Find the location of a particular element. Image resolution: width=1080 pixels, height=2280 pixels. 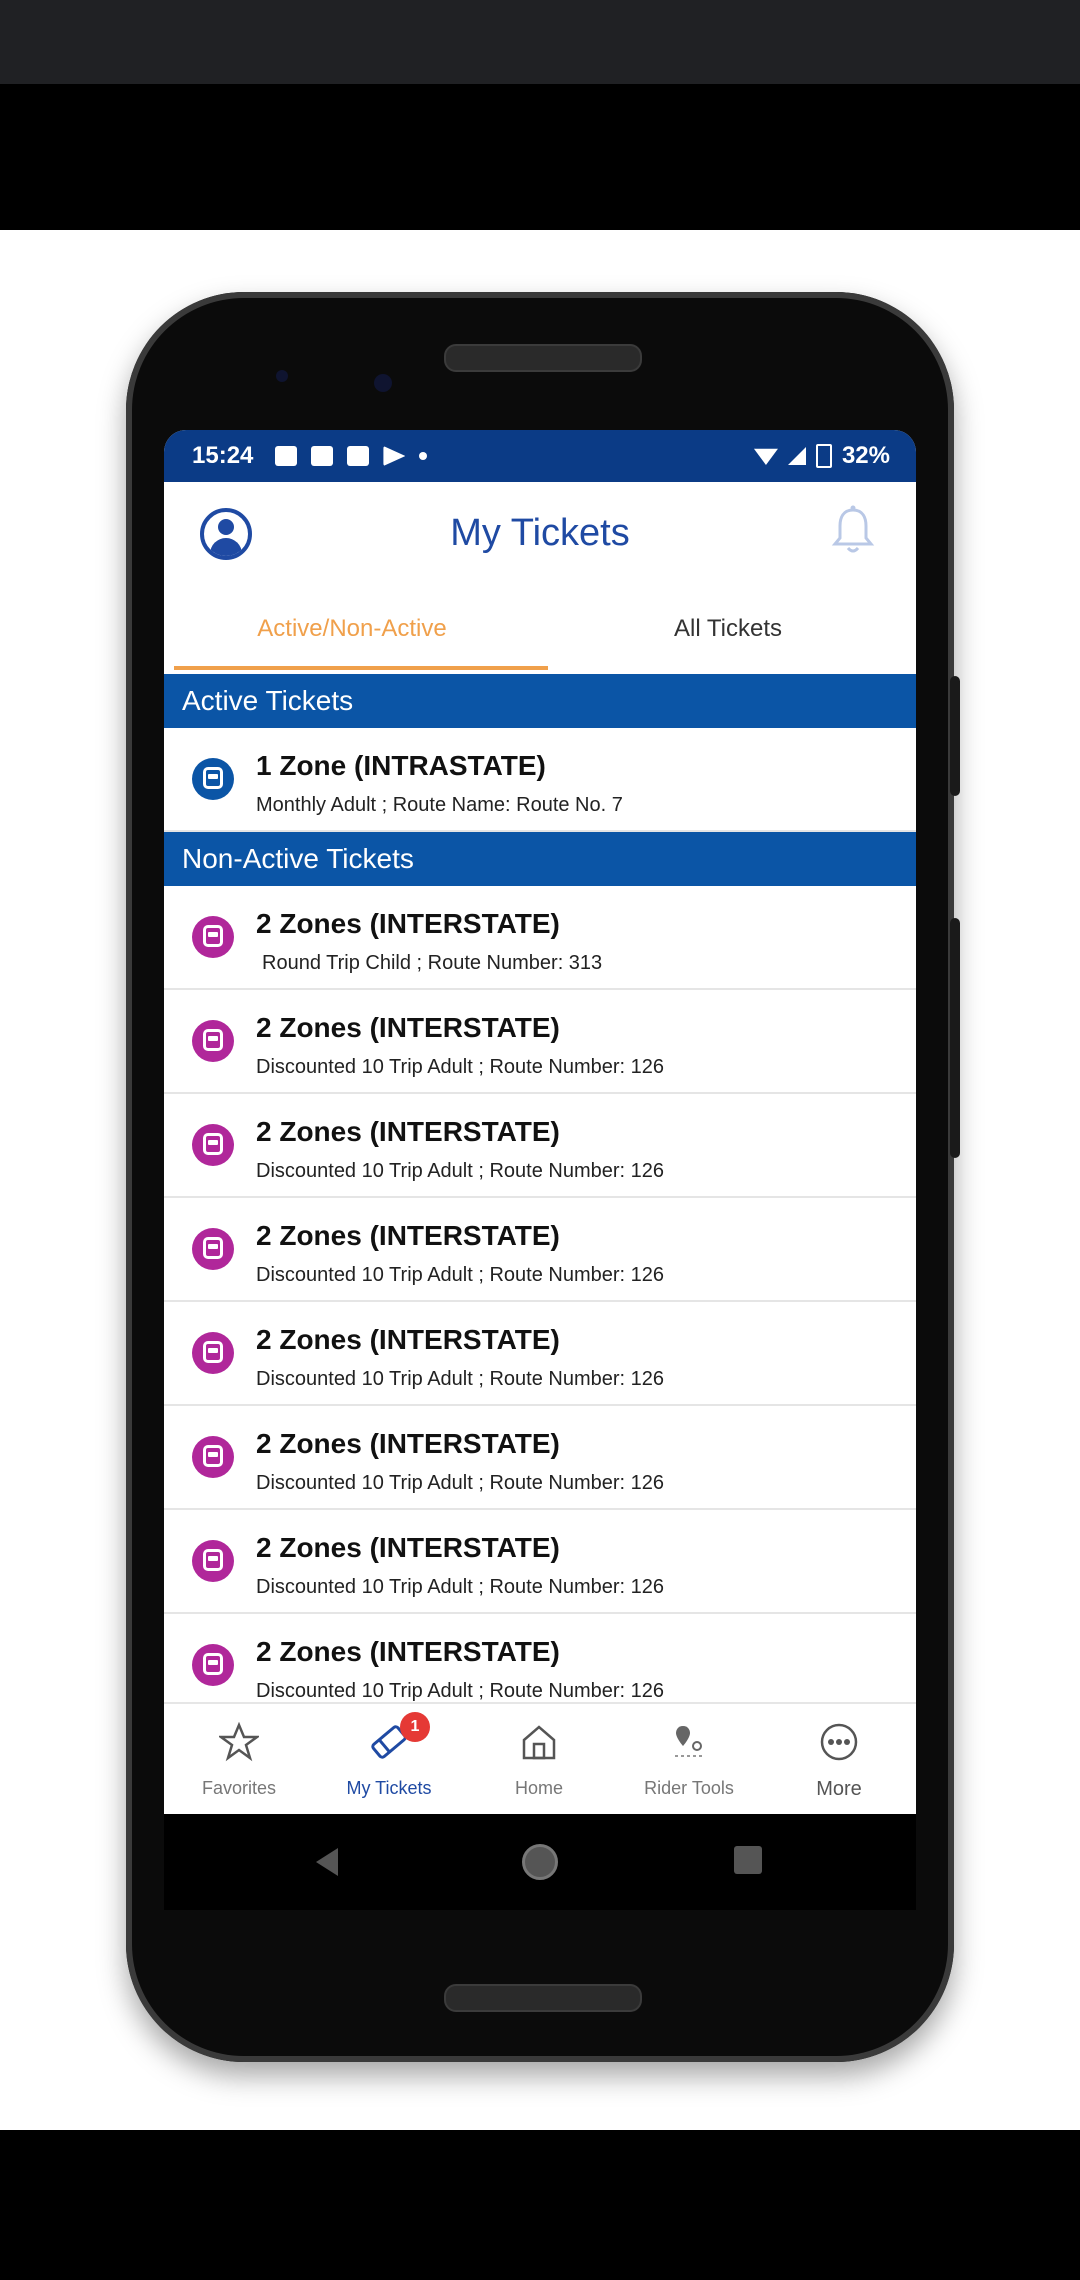

star-icon is located at coordinates (239, 1742).